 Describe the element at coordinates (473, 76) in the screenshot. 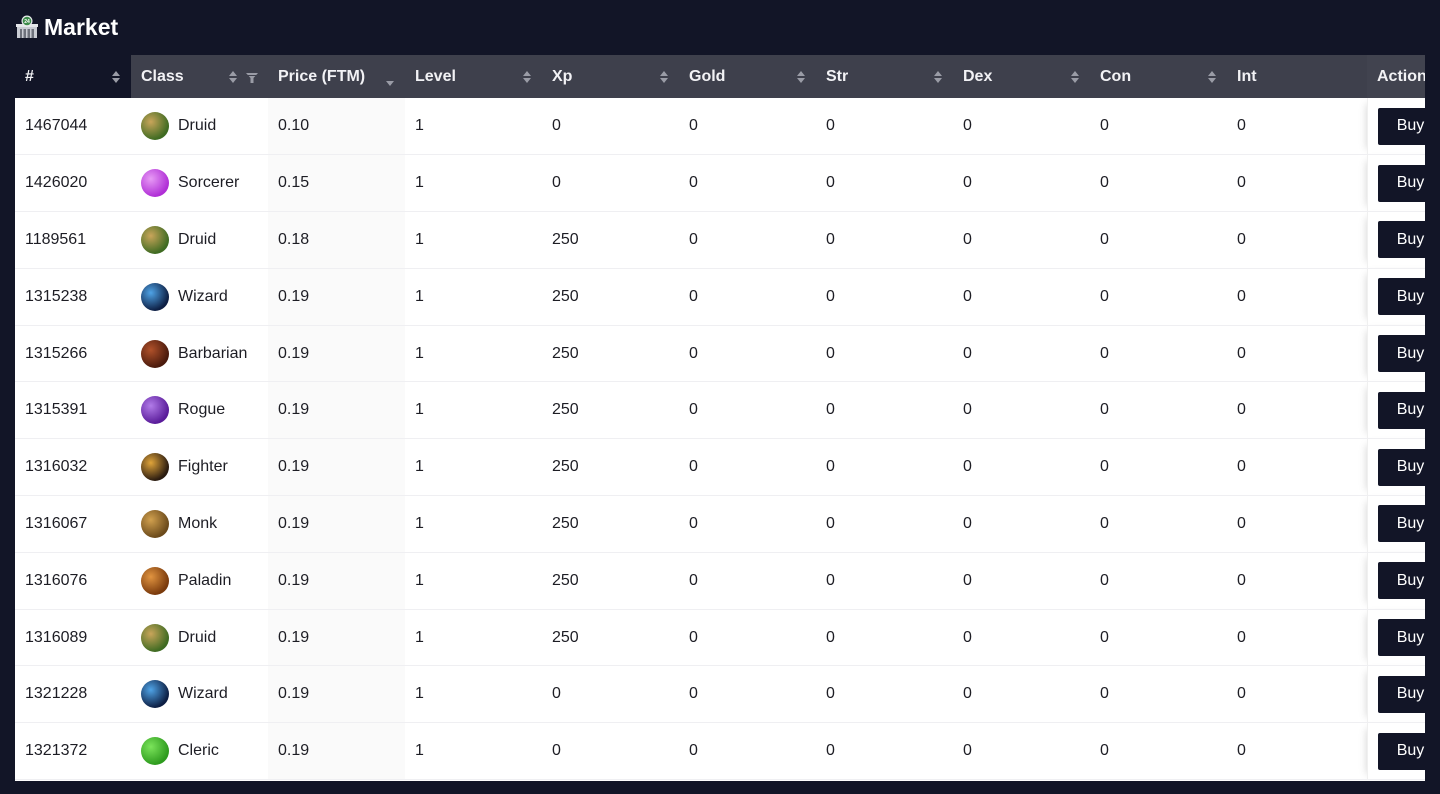

I see `column-header-level: Level` at that location.